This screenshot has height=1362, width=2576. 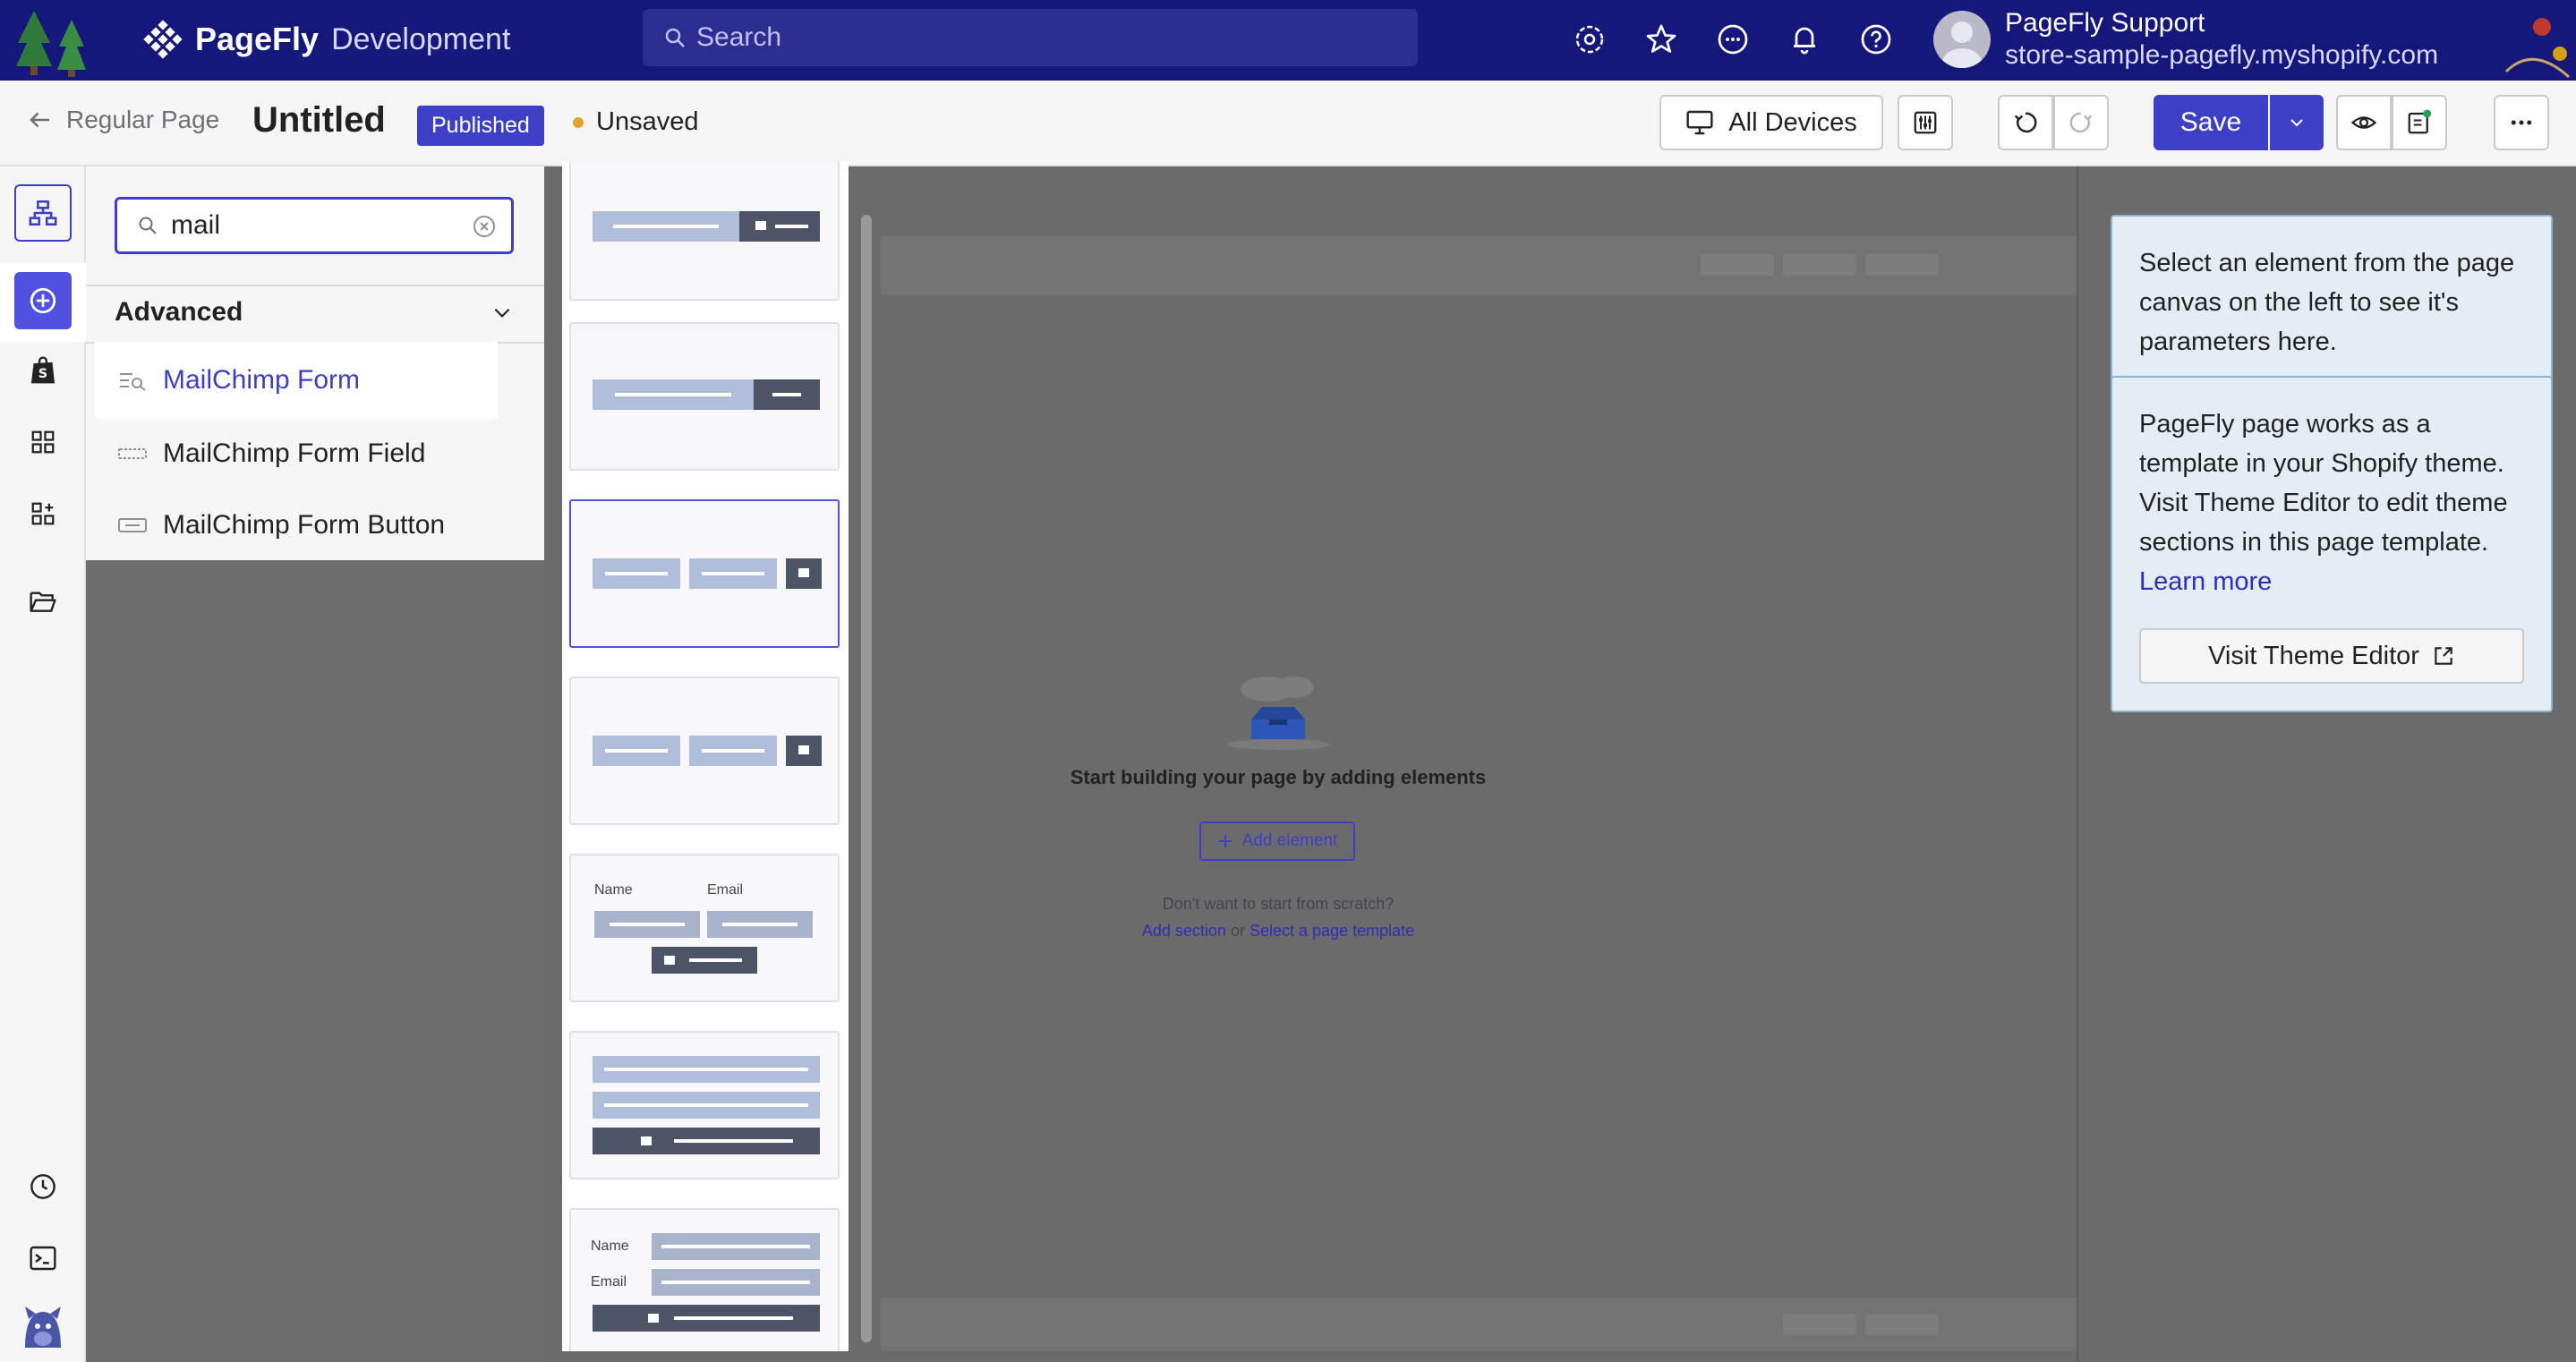 I want to click on save-options-button, so click(x=2297, y=122).